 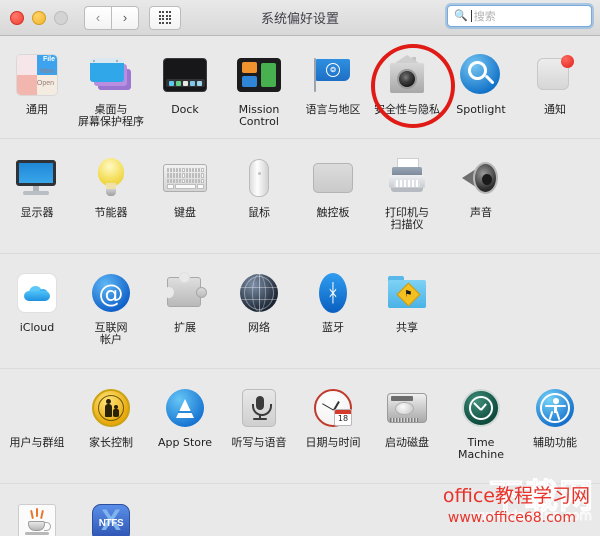 I want to click on pref-label: 辅助功能, so click(x=555, y=442).